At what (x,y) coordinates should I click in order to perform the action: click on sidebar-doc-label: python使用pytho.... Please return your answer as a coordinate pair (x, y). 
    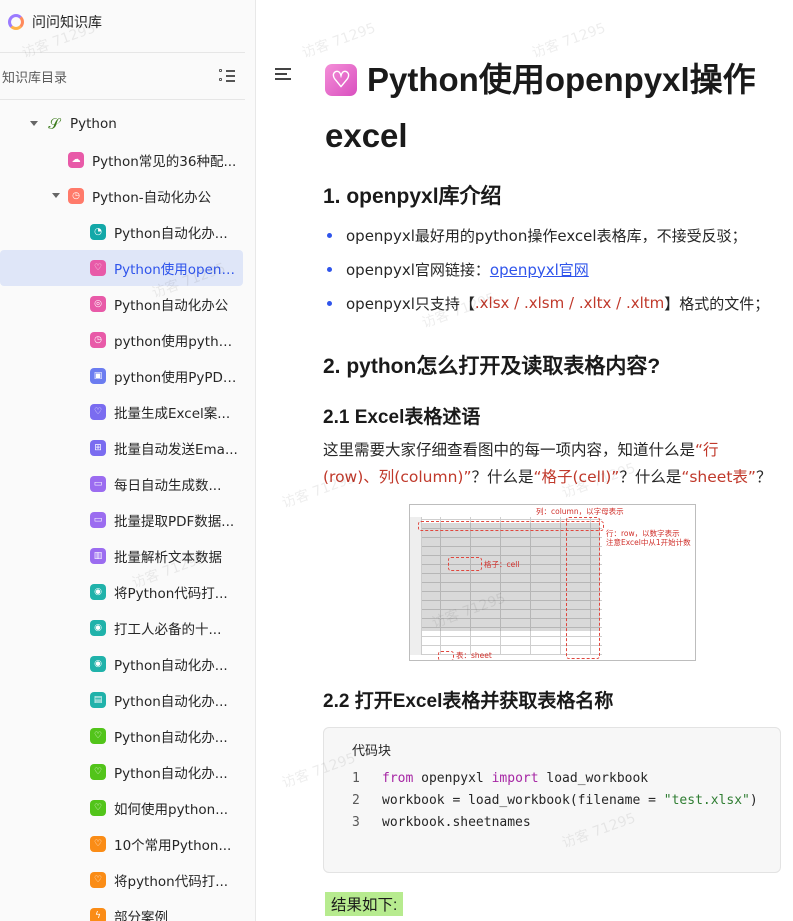
    Looking at the image, I should click on (176, 342).